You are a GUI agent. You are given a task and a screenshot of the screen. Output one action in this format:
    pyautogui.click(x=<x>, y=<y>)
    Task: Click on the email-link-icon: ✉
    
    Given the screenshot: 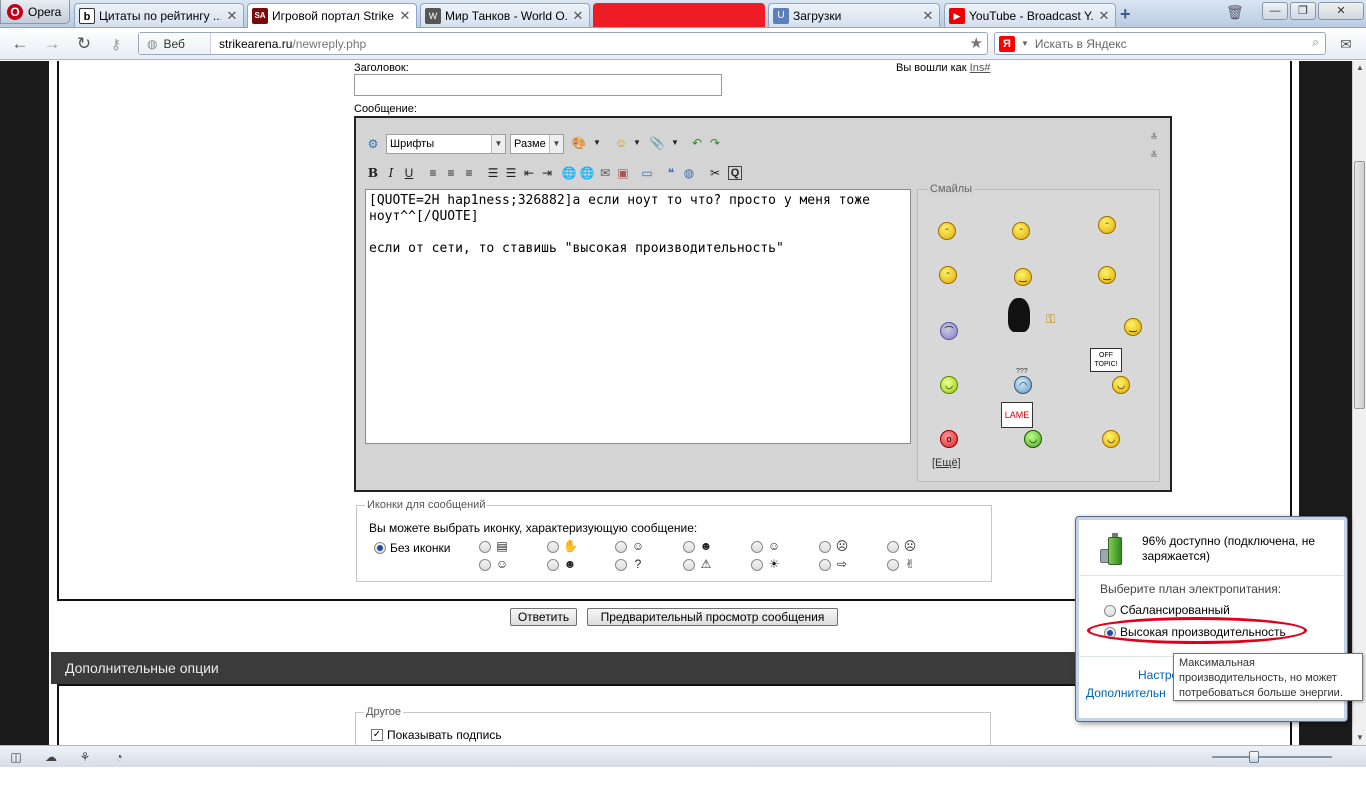 What is the action you would take?
    pyautogui.click(x=605, y=173)
    